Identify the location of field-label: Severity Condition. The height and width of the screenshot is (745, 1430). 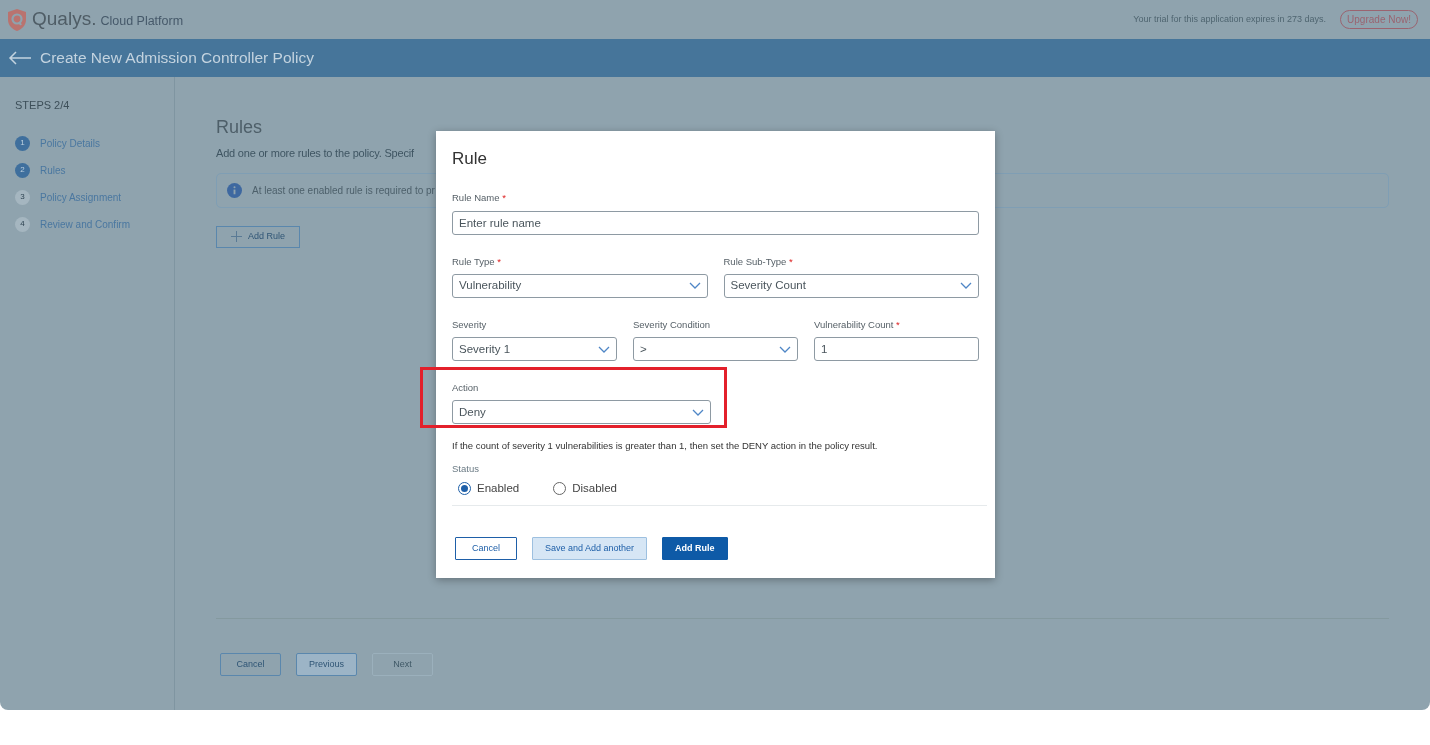
(672, 324).